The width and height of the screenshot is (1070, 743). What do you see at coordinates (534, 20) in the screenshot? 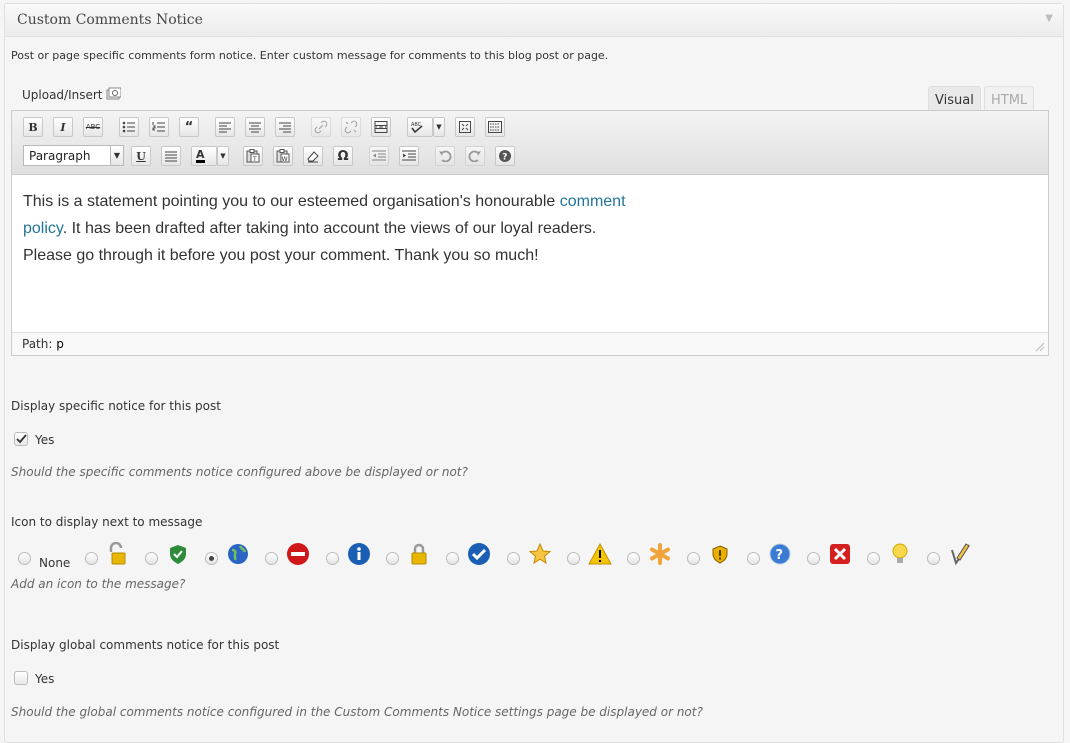
I see `box-header: Custom Comments Notice ▼` at bounding box center [534, 20].